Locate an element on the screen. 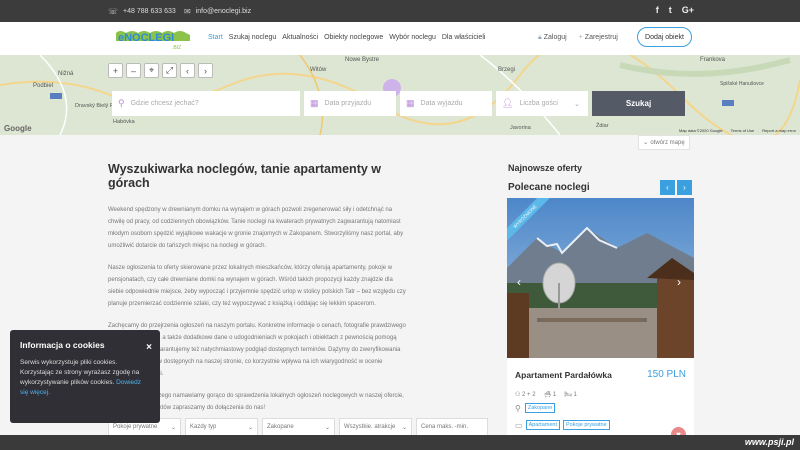  bed-value: 1 is located at coordinates (575, 395).